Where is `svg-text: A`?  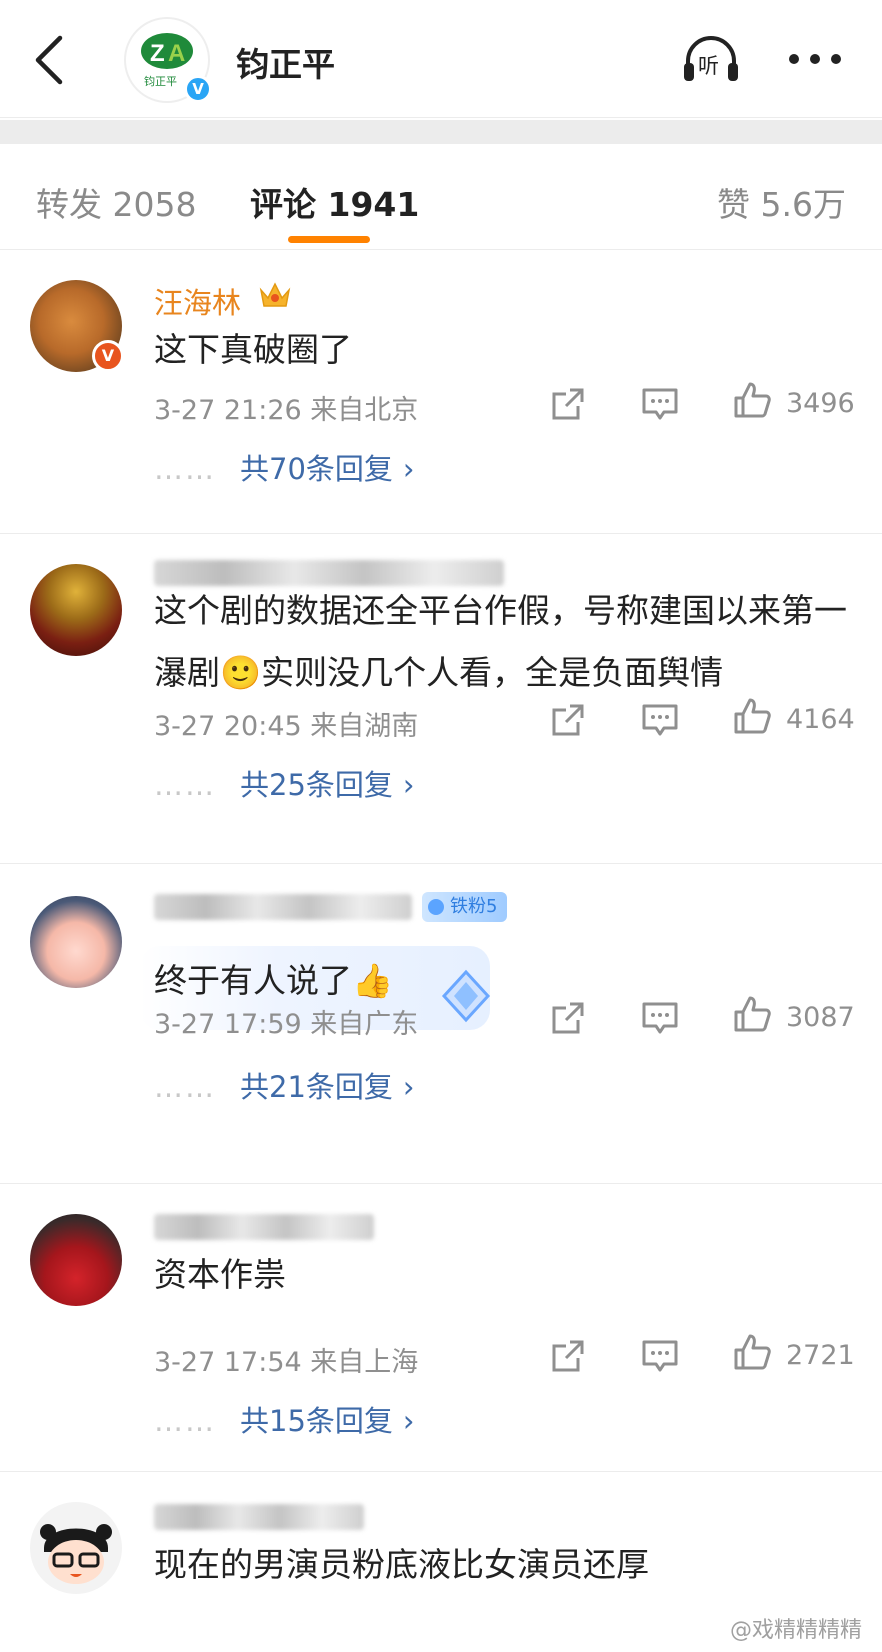 svg-text: A is located at coordinates (176, 53).